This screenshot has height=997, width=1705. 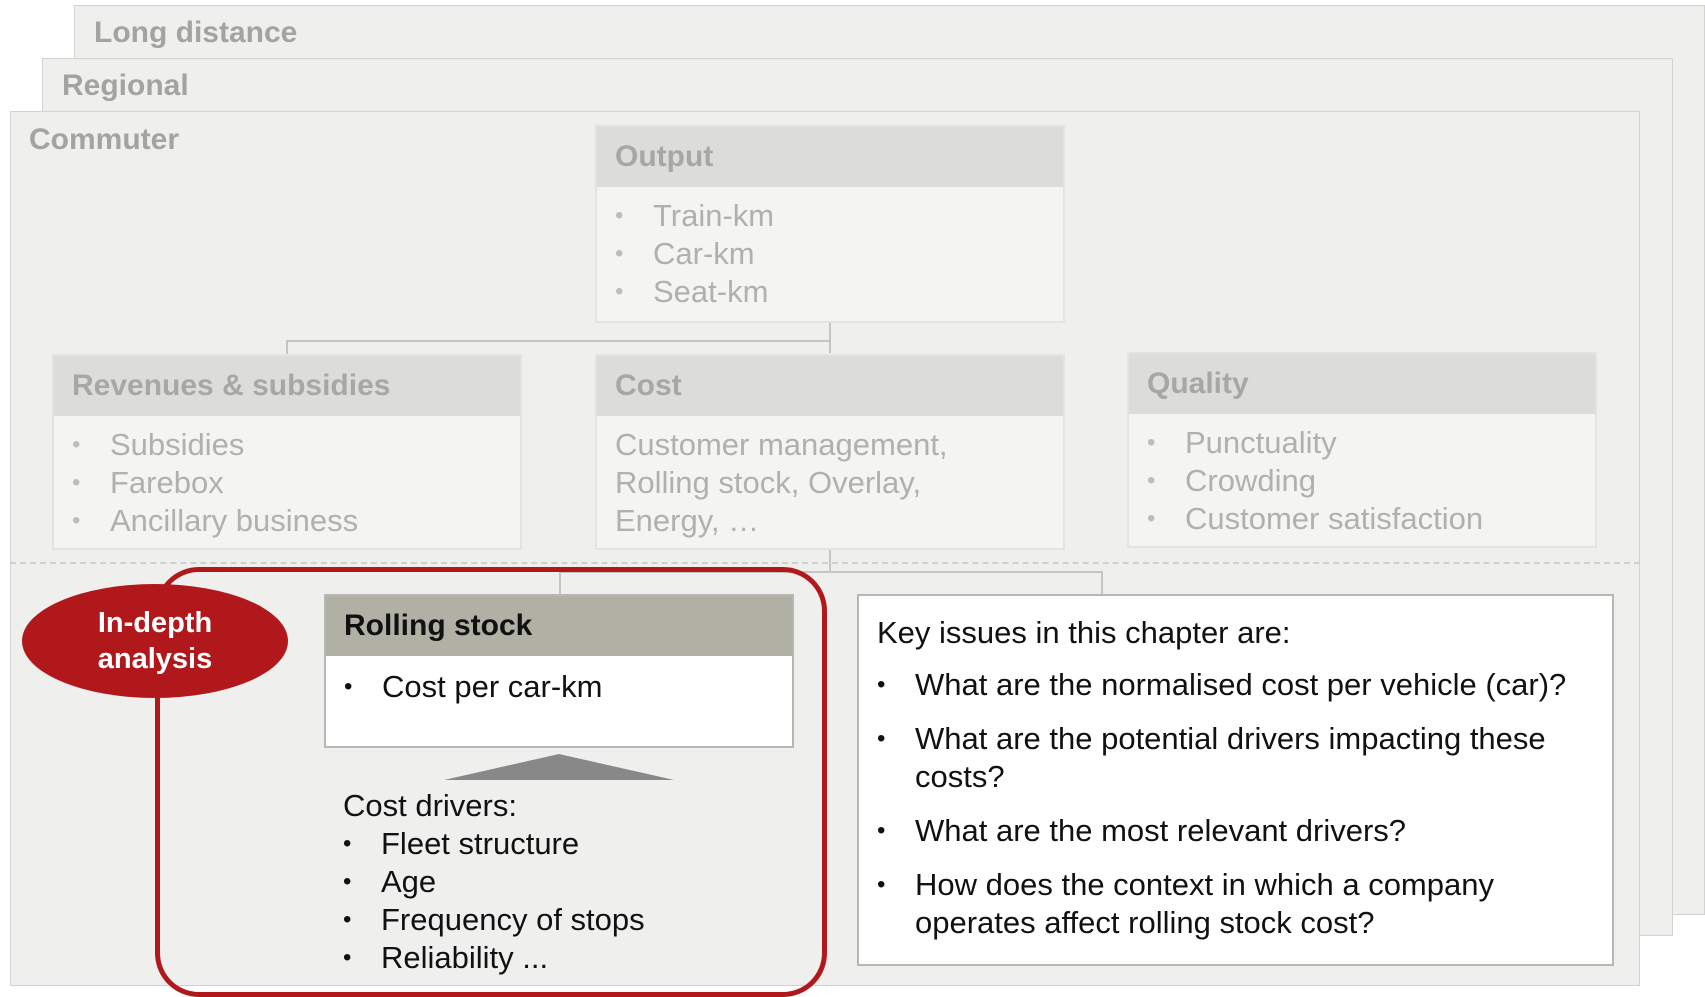 I want to click on cost-line: Rolling stock, Overlay,, so click(x=768, y=482).